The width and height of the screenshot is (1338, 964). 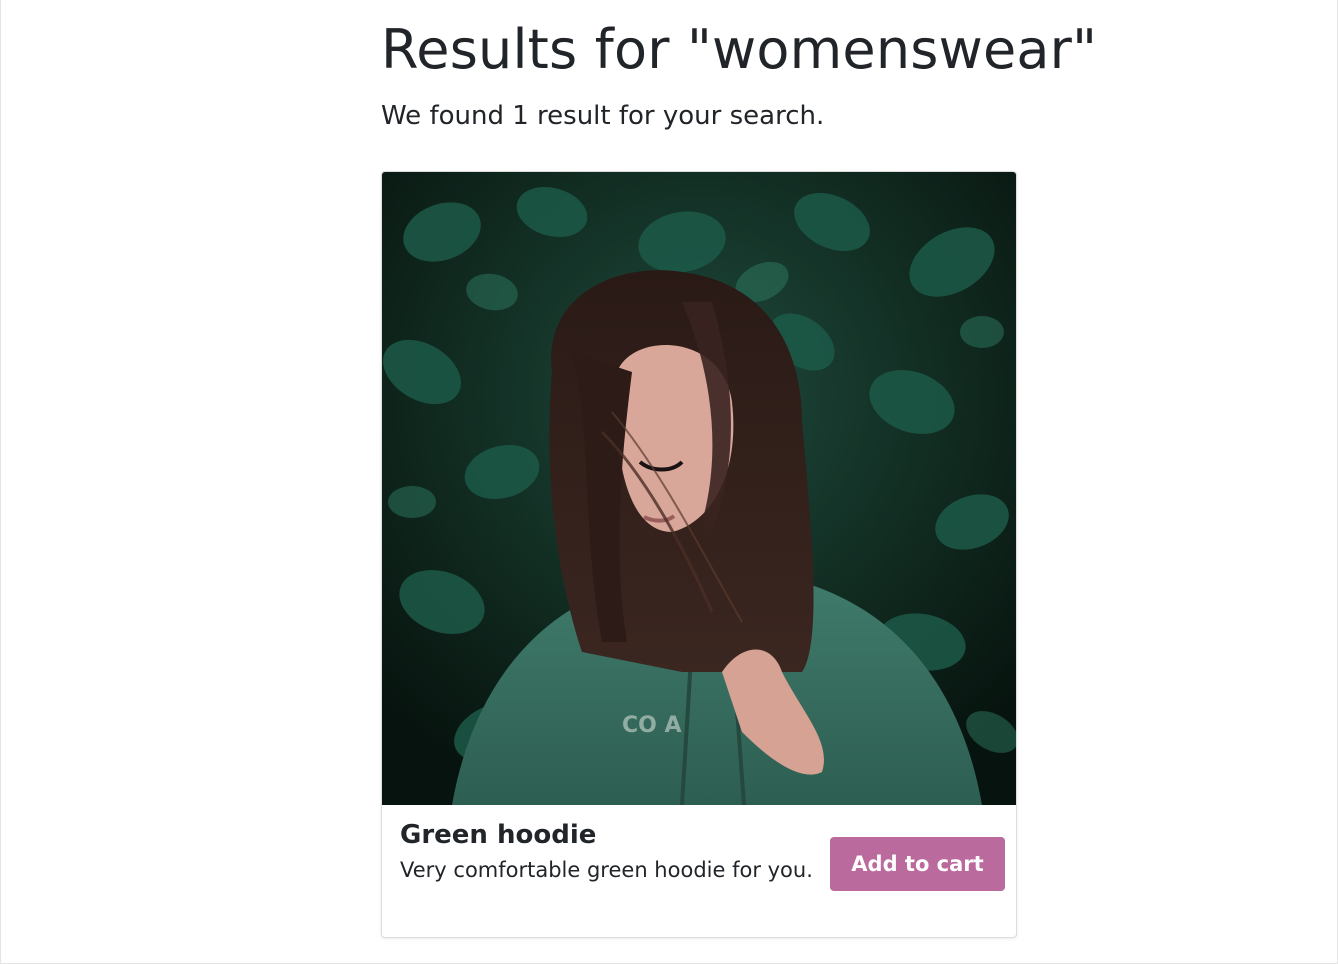 I want to click on page-title: Results for "womenswear", so click(x=739, y=49).